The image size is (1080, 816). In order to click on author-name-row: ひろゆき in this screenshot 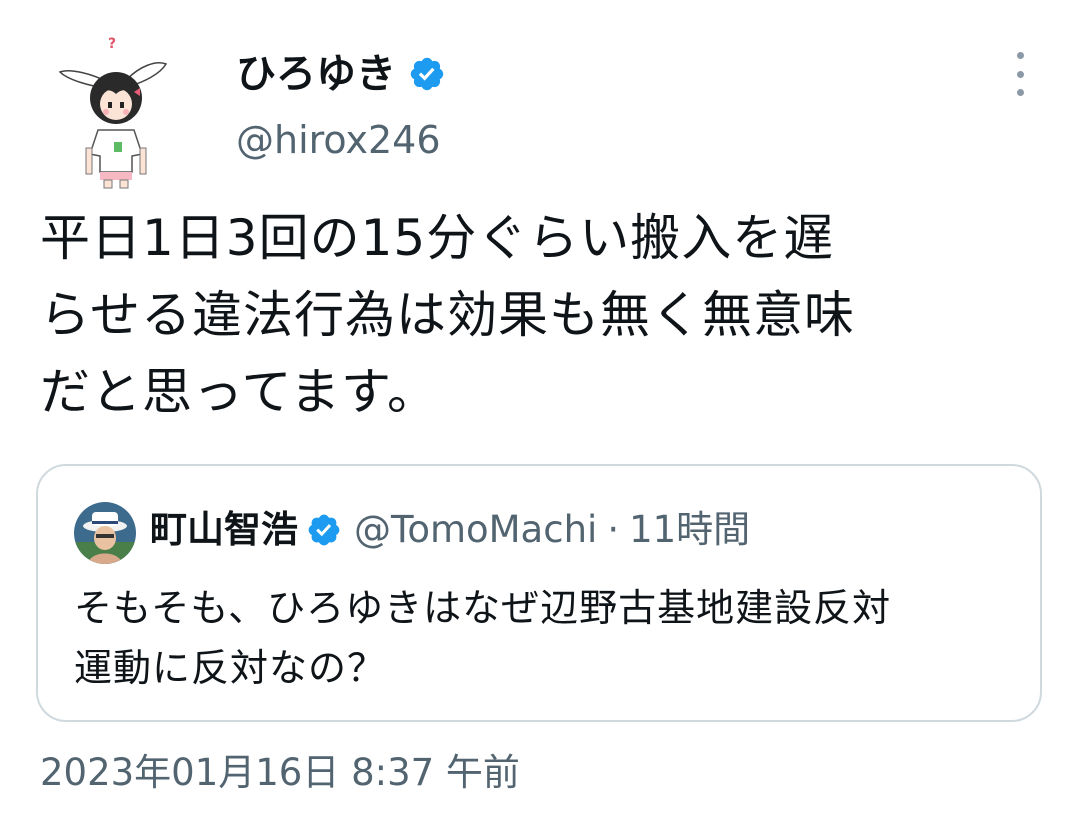, I will do `click(341, 74)`.